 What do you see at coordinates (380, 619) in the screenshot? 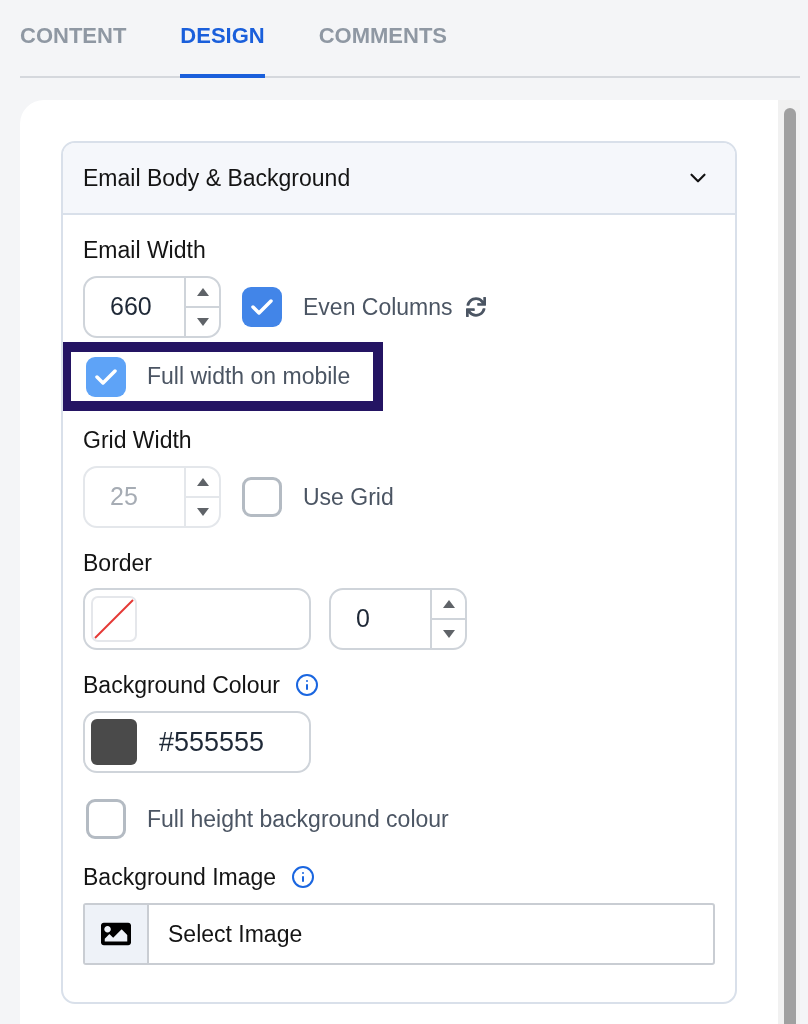
I see `number-input: 0` at bounding box center [380, 619].